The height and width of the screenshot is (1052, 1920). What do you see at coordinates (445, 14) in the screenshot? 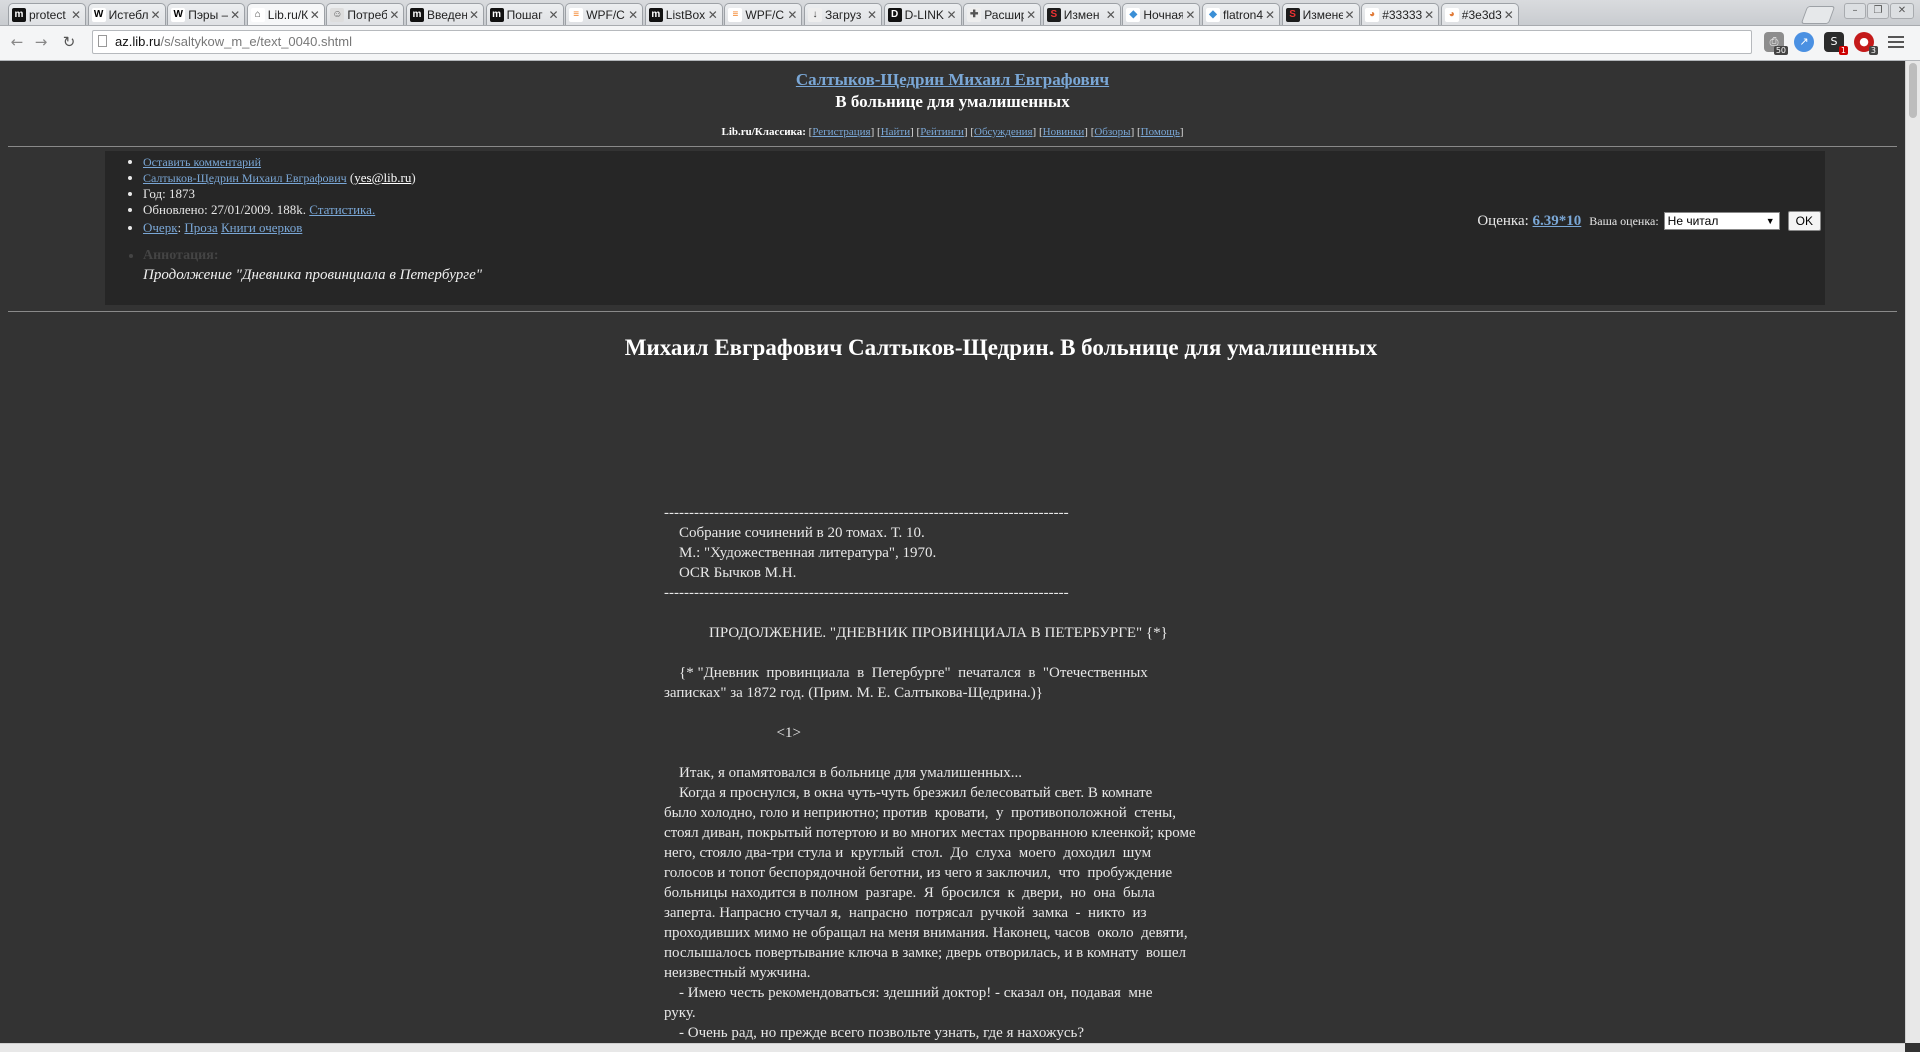
I see `tab: m Введен ✕` at bounding box center [445, 14].